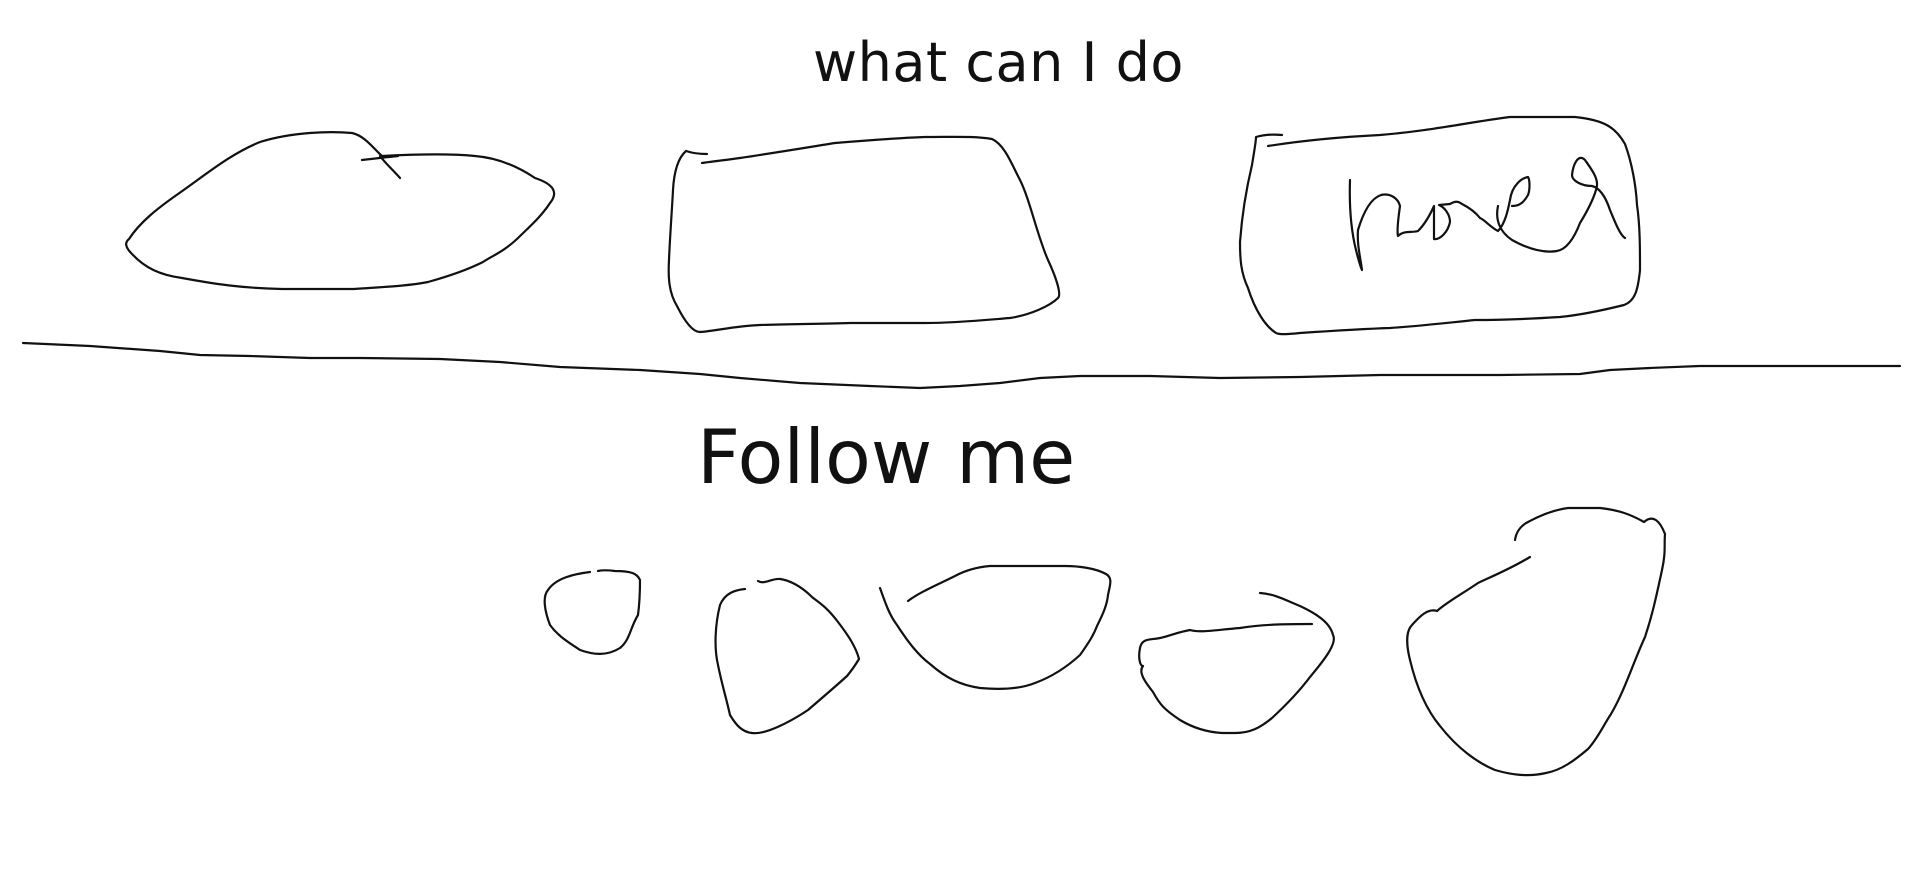 Image resolution: width=1920 pixels, height=883 pixels. I want to click on top-middle-box-outline, so click(864, 234).